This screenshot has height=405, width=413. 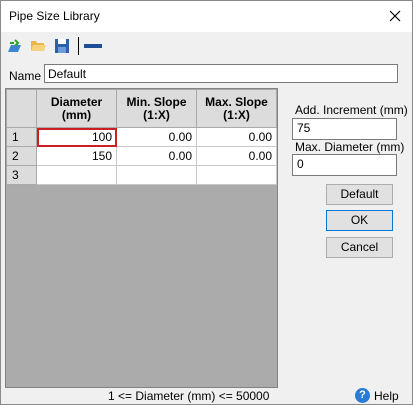 I want to click on row-header: 1, so click(x=21, y=137).